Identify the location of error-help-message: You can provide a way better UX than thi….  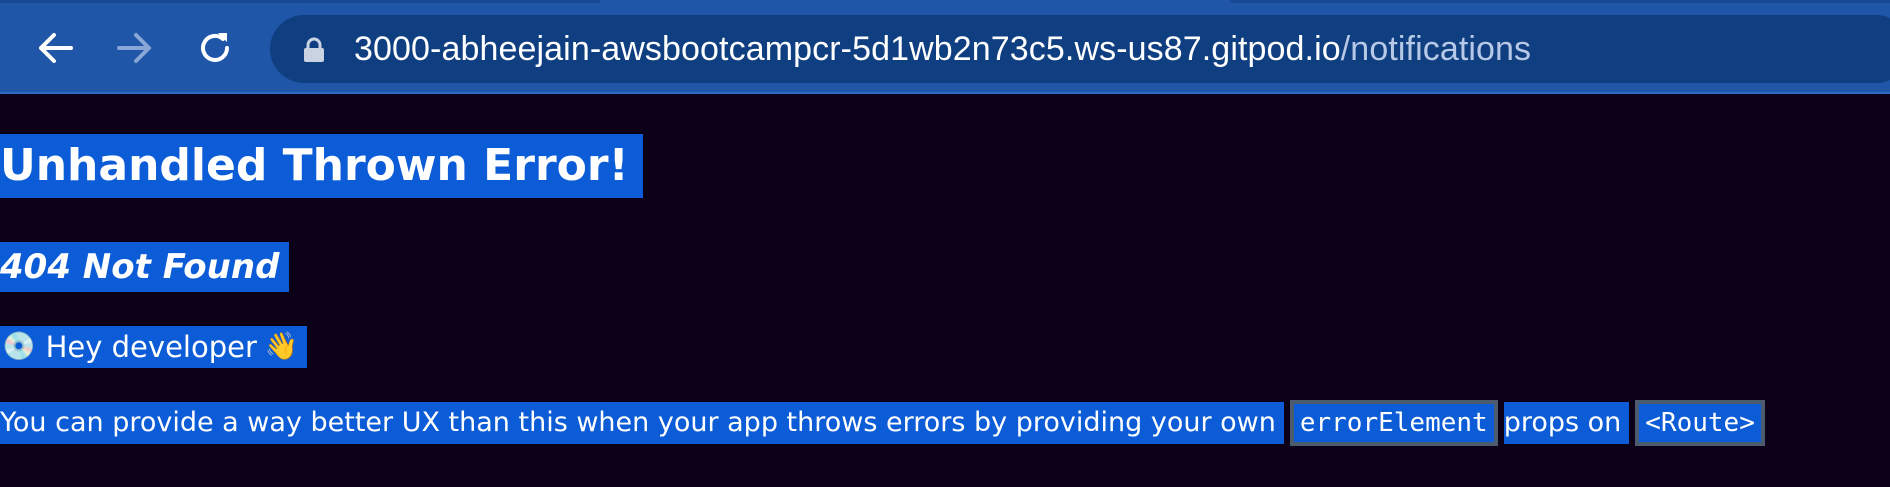
(885, 423).